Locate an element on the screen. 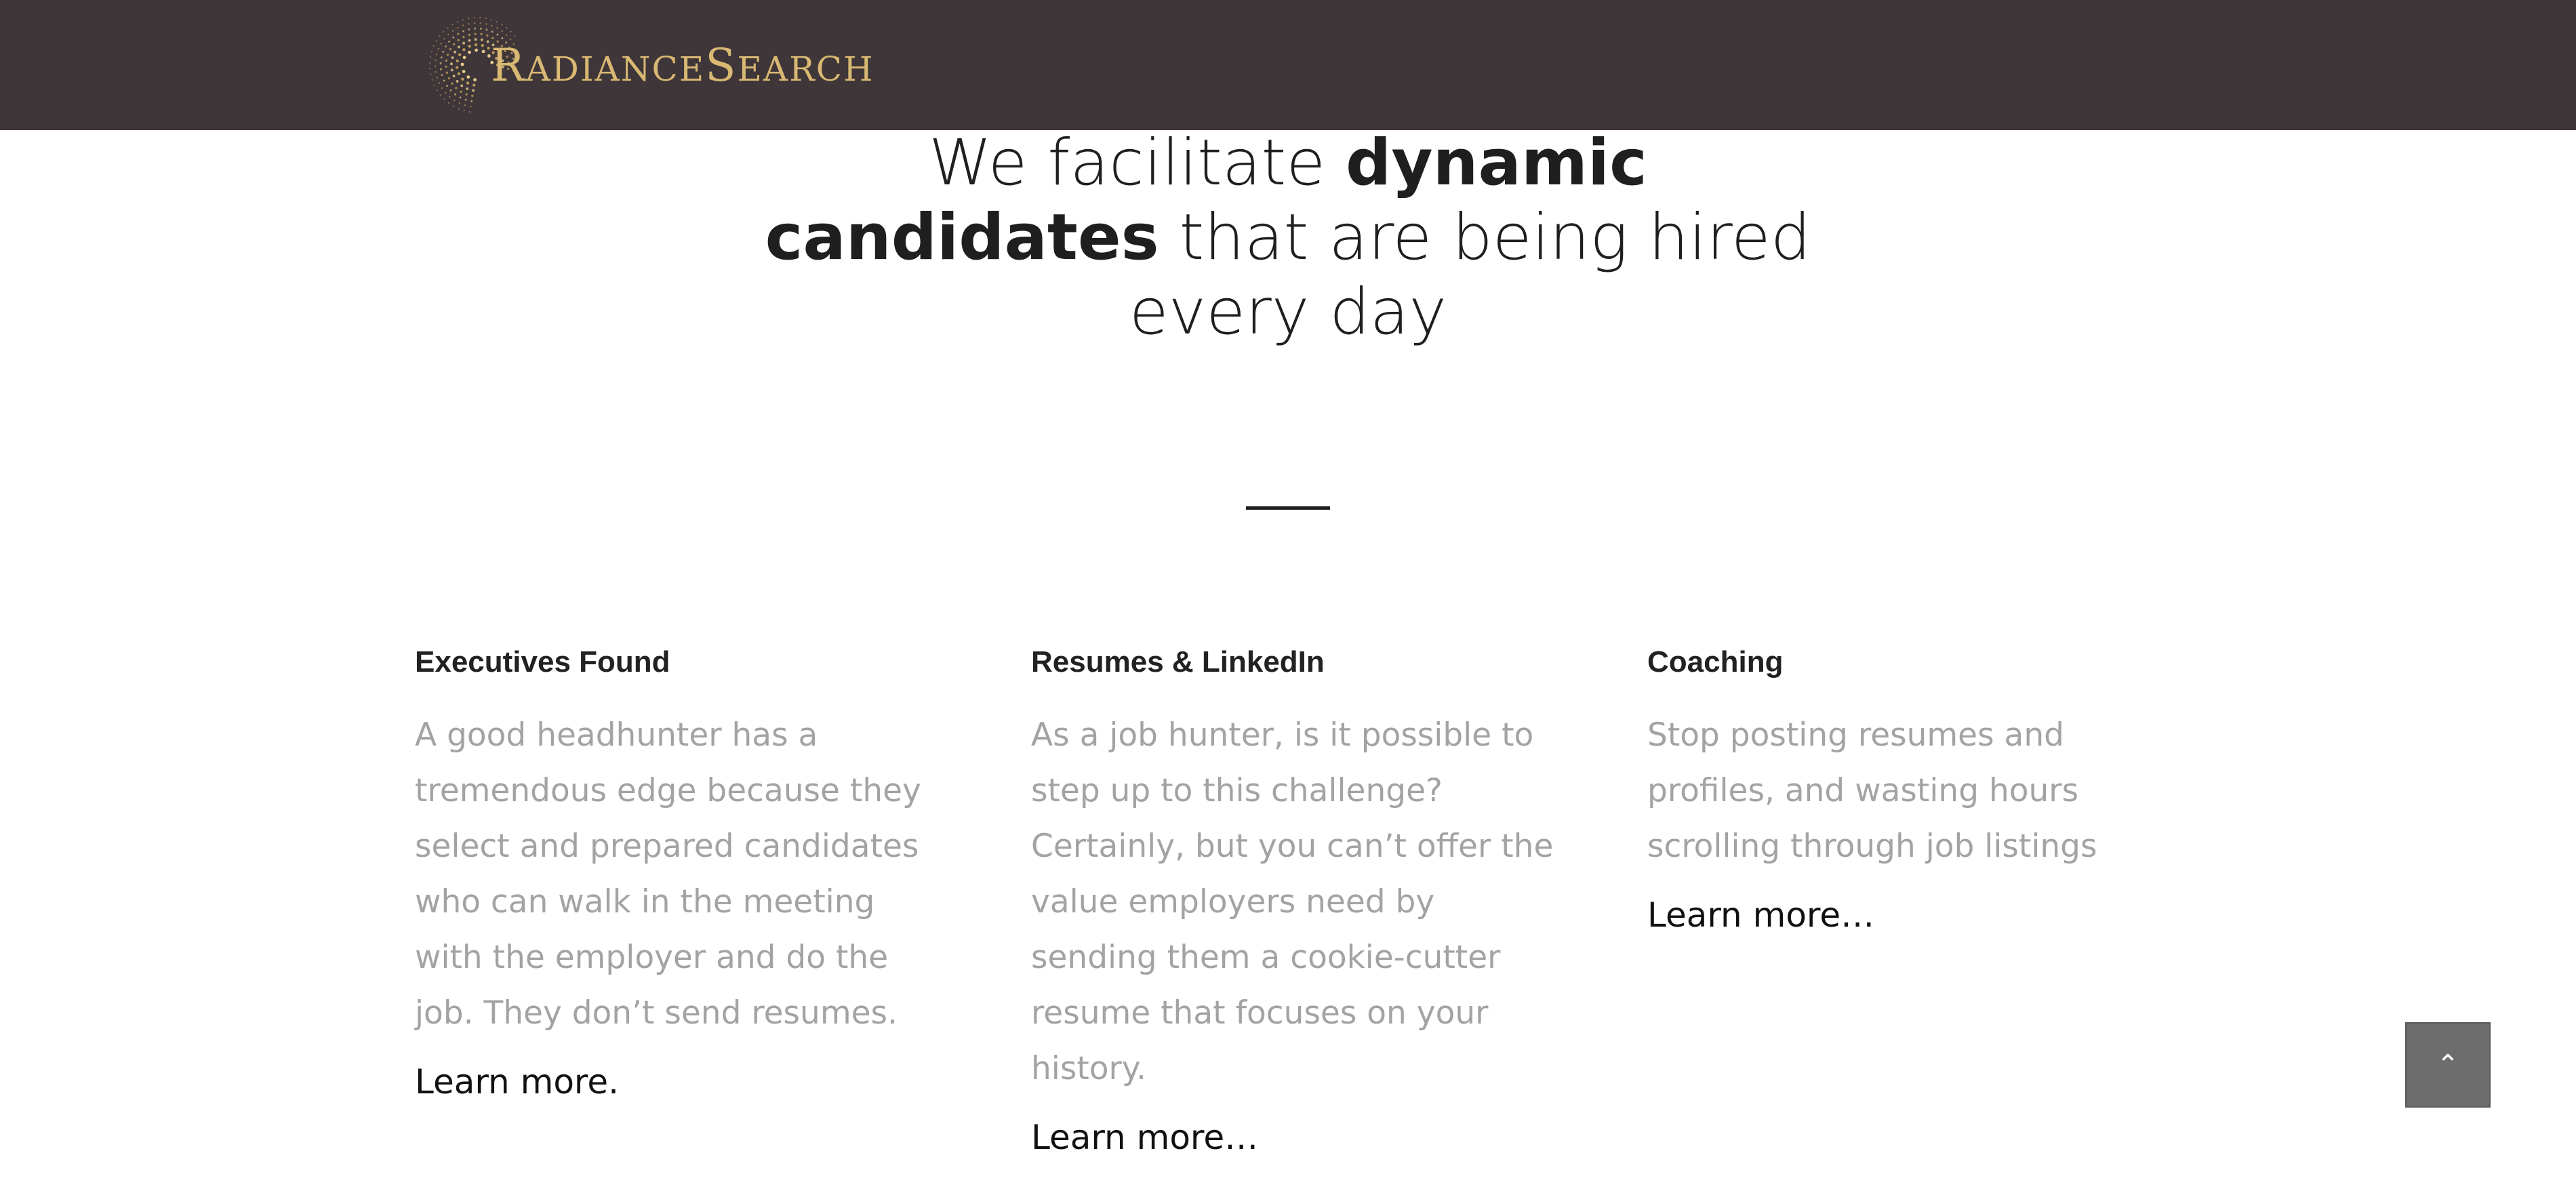 This screenshot has width=2576, height=1193. section-divider is located at coordinates (1288, 508).